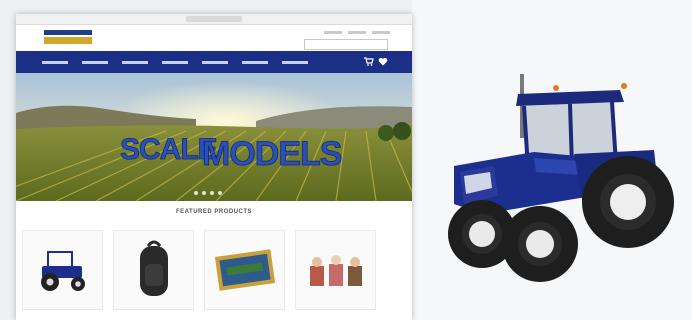  What do you see at coordinates (199, 270) in the screenshot?
I see `product-grid` at bounding box center [199, 270].